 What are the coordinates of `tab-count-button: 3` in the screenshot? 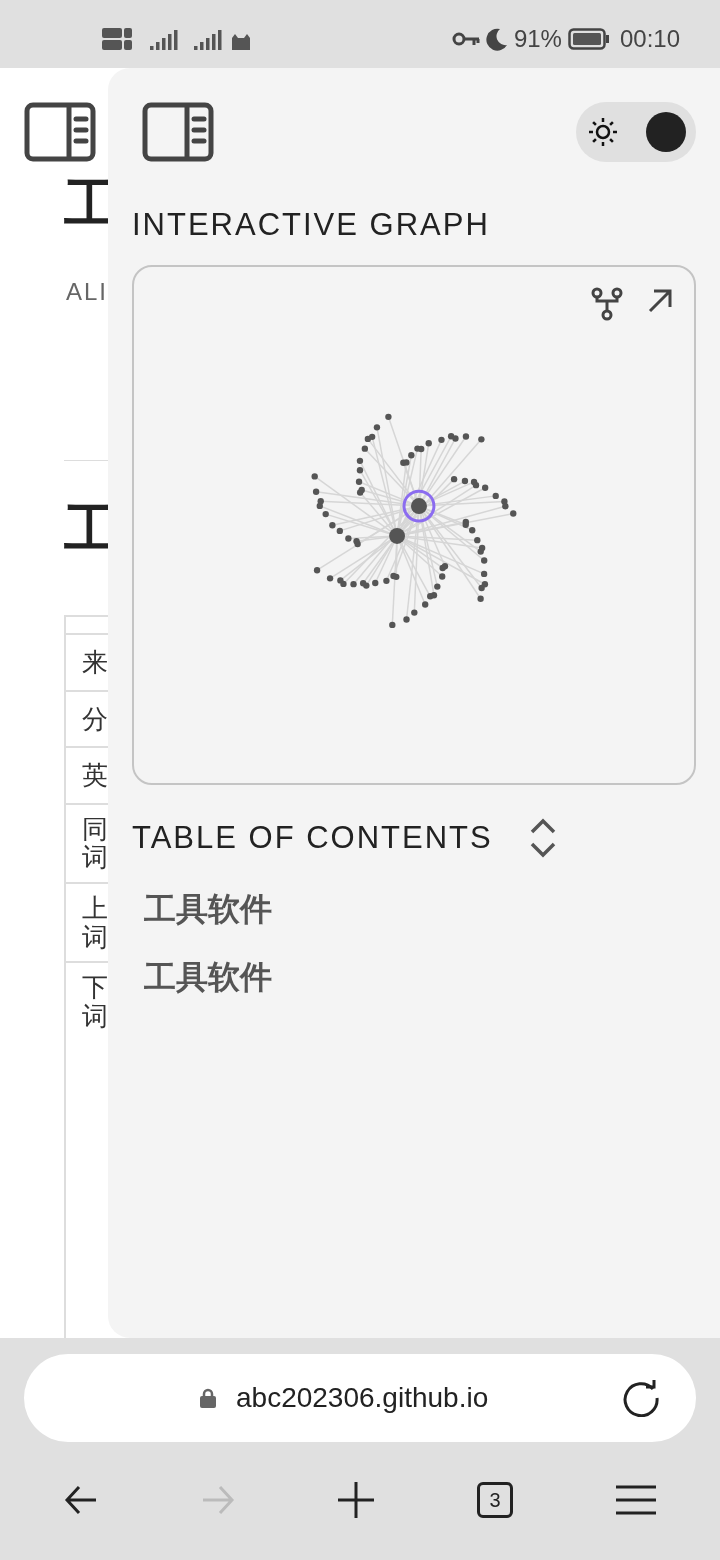 It's located at (495, 1500).